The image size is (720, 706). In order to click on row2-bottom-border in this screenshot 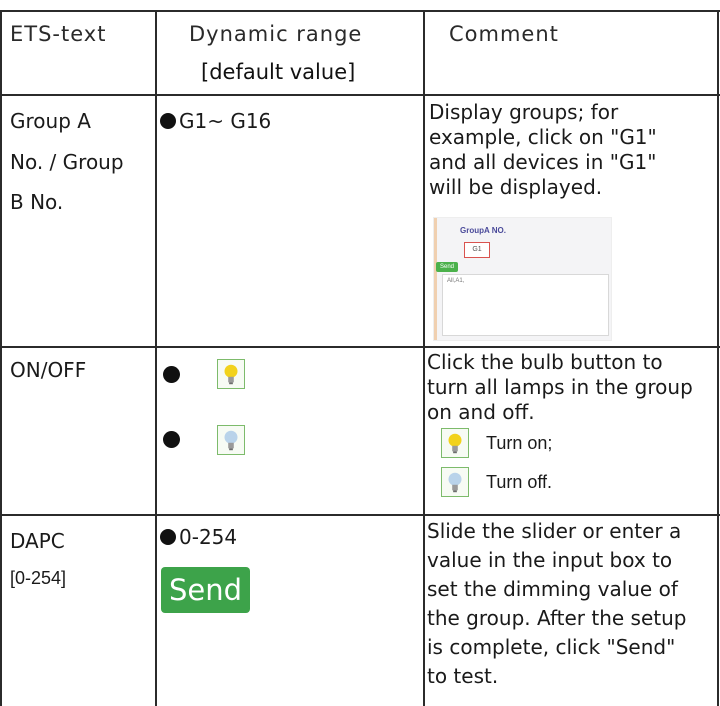, I will do `click(360, 515)`.